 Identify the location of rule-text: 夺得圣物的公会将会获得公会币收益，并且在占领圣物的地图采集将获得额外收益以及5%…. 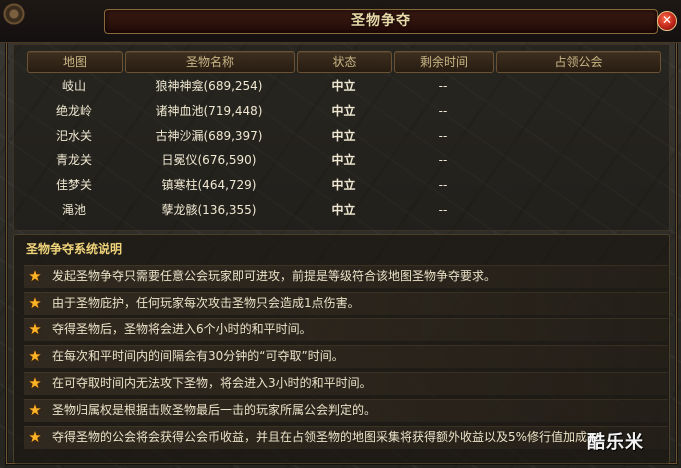
(326, 437).